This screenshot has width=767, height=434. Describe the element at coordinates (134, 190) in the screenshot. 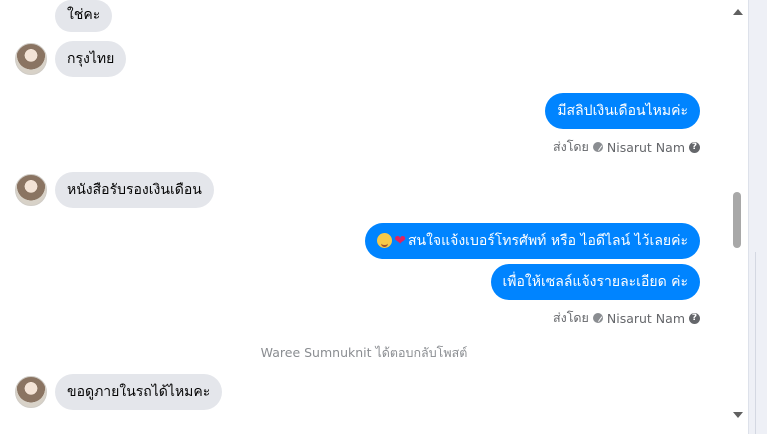

I see `message-bubble: หนังสือรับรองเงินเดือน` at that location.